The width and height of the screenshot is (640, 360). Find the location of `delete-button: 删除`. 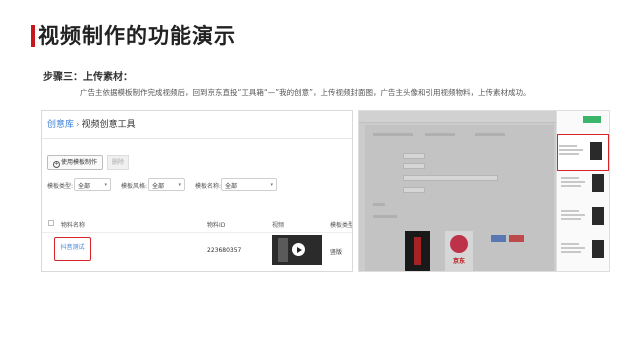

delete-button: 删除 is located at coordinates (118, 162).